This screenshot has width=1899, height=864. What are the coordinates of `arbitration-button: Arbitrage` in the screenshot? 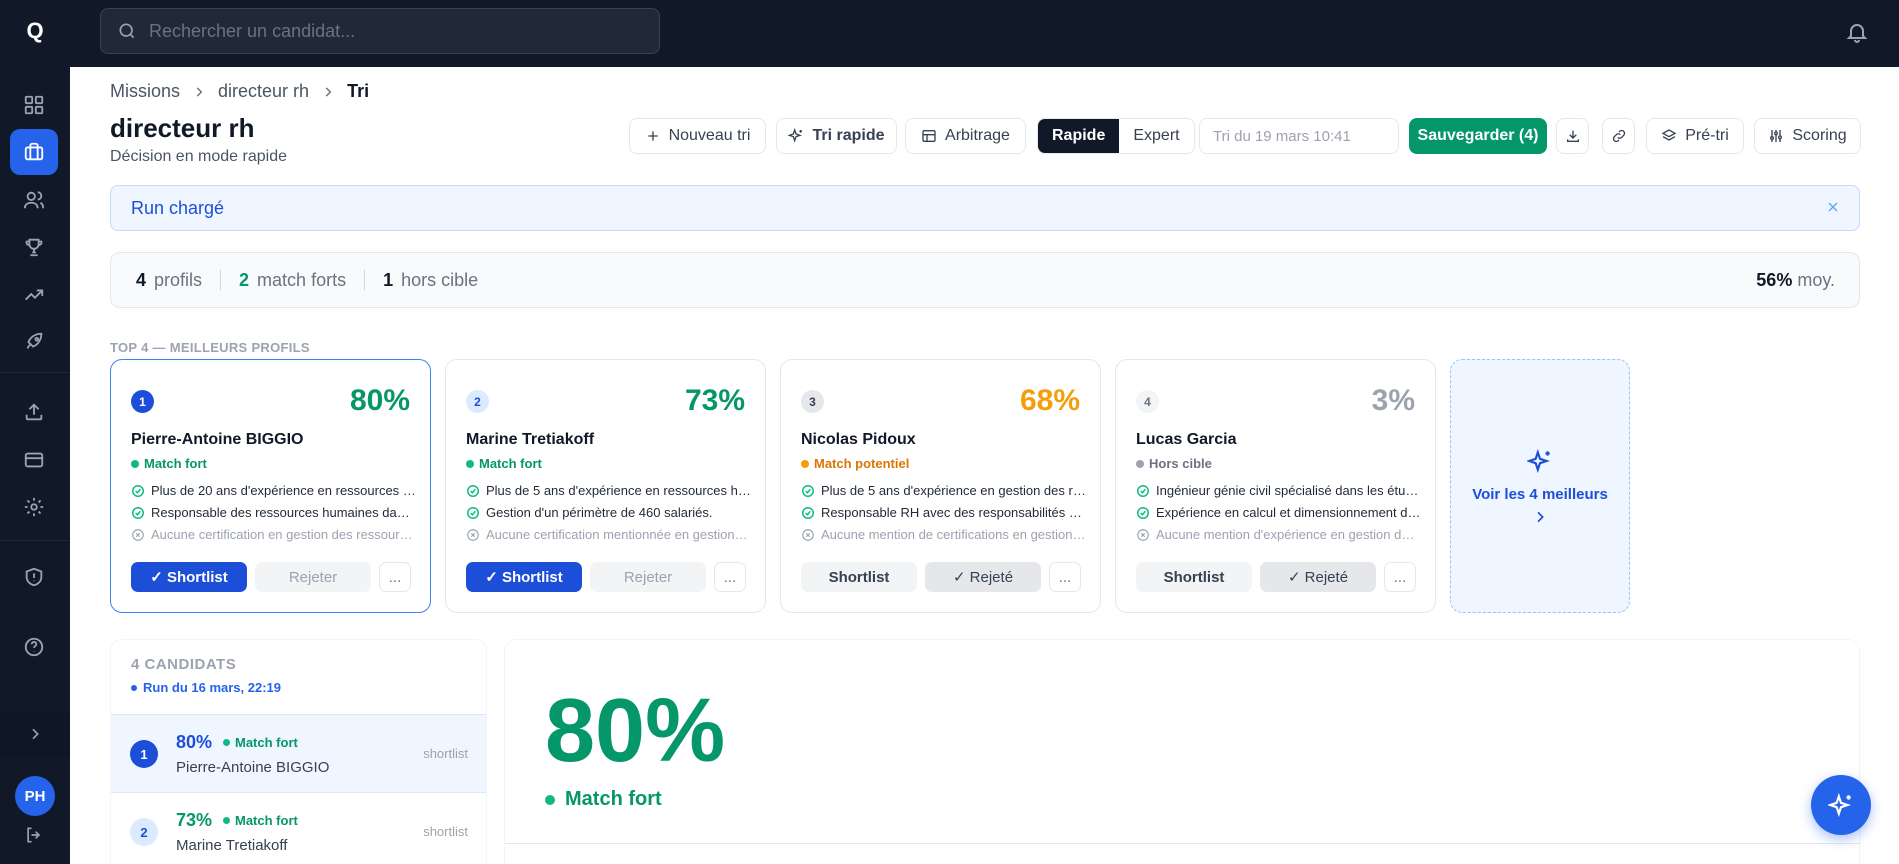 It's located at (965, 136).